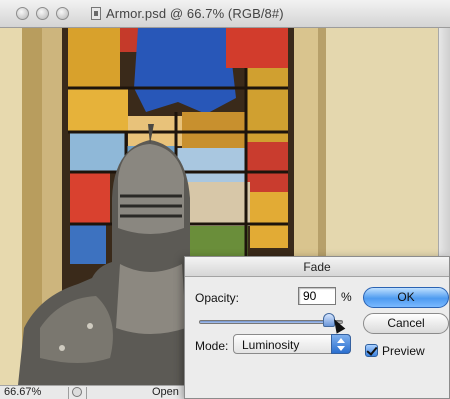  Describe the element at coordinates (403, 351) in the screenshot. I see `preview-label: Preview` at that location.